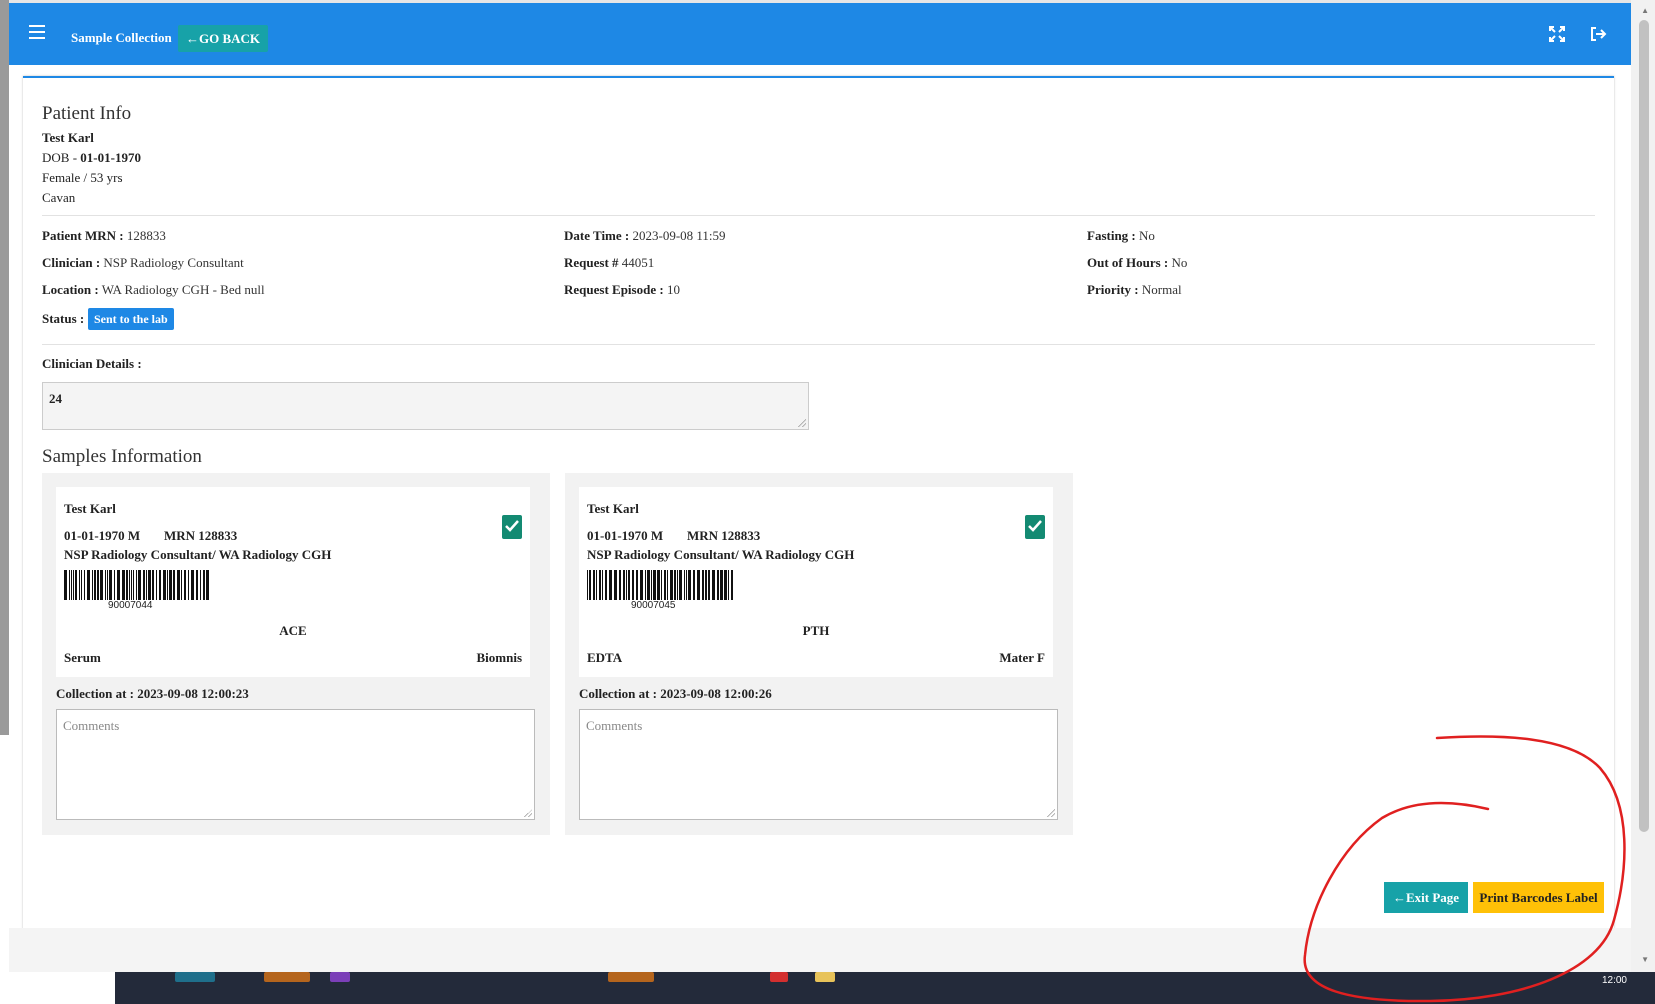 The image size is (1655, 1004). Describe the element at coordinates (1432, 897) in the screenshot. I see `exit-page-label: Exit Page` at that location.